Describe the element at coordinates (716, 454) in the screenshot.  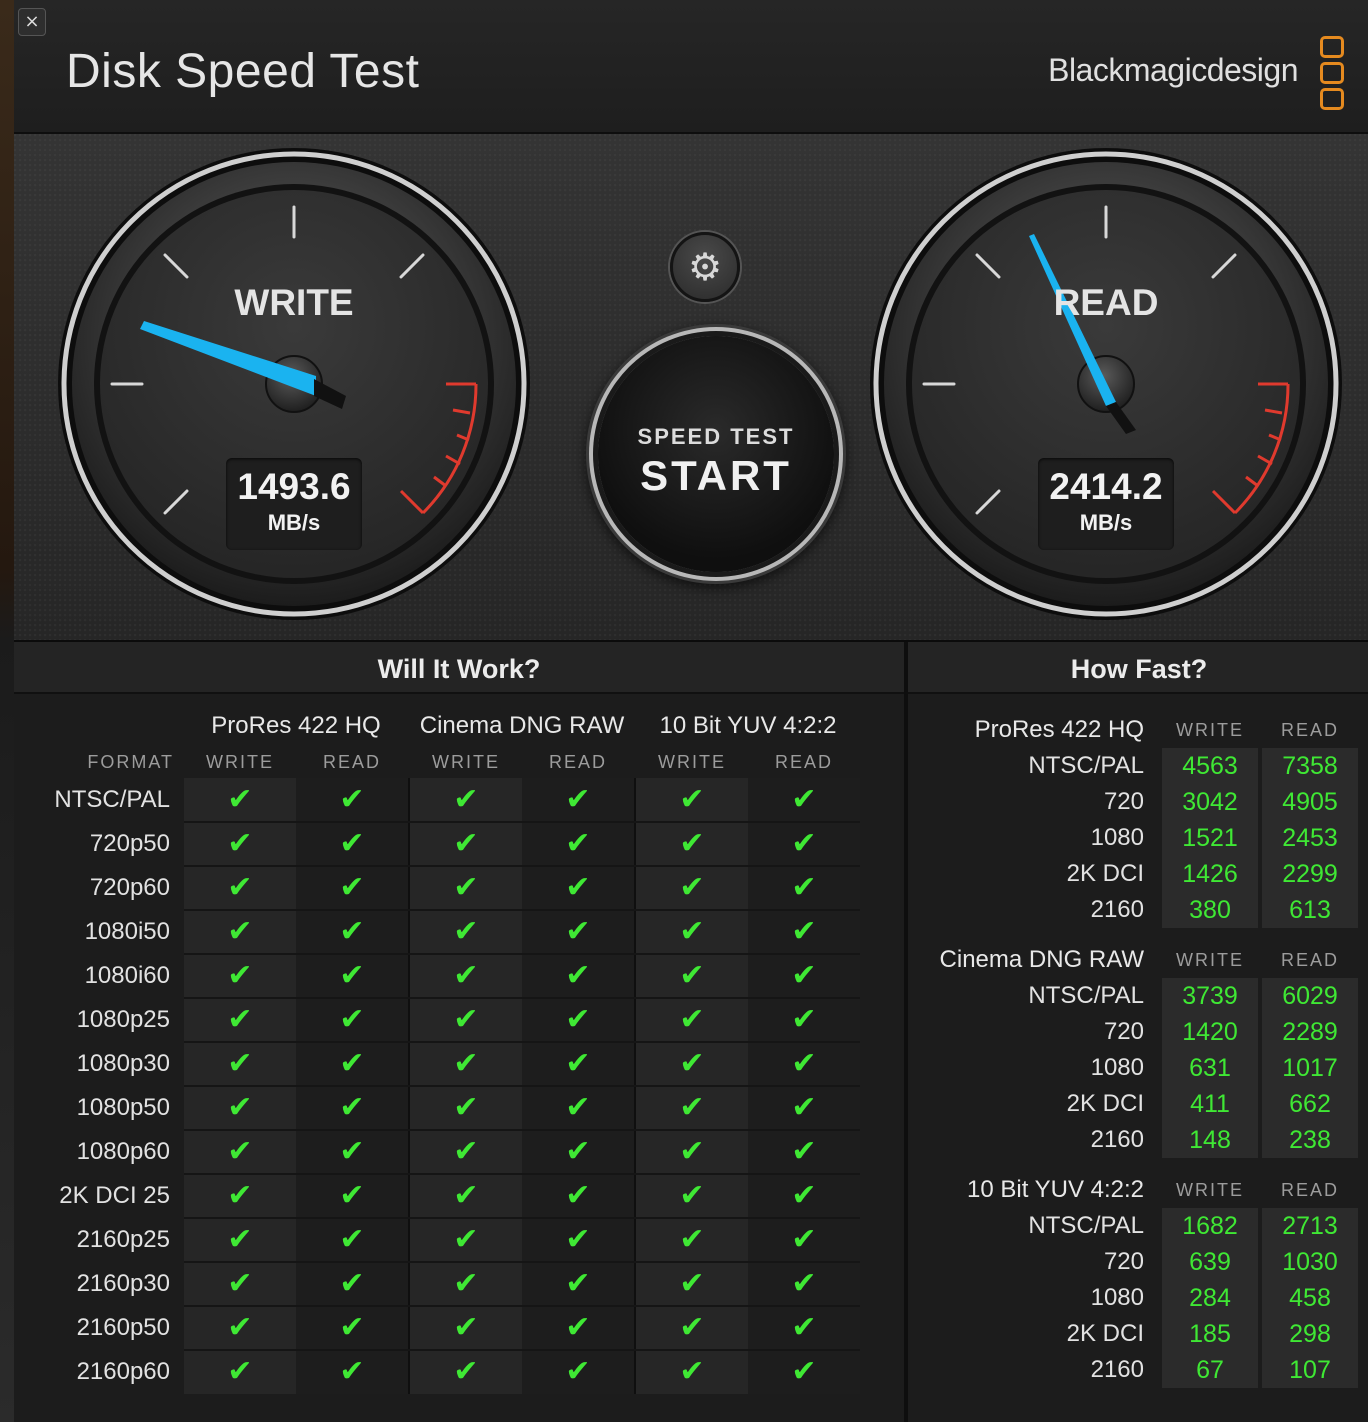
I see `start-speed-test-button: SPEED TEST START` at that location.